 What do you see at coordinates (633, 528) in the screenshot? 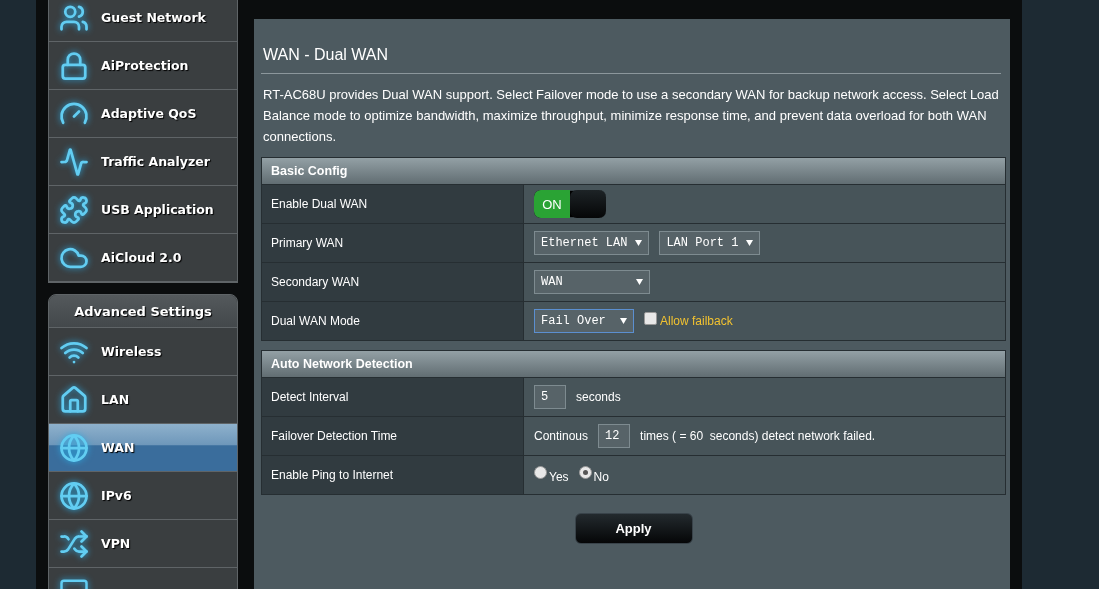
I see `apply-button: Apply` at bounding box center [633, 528].